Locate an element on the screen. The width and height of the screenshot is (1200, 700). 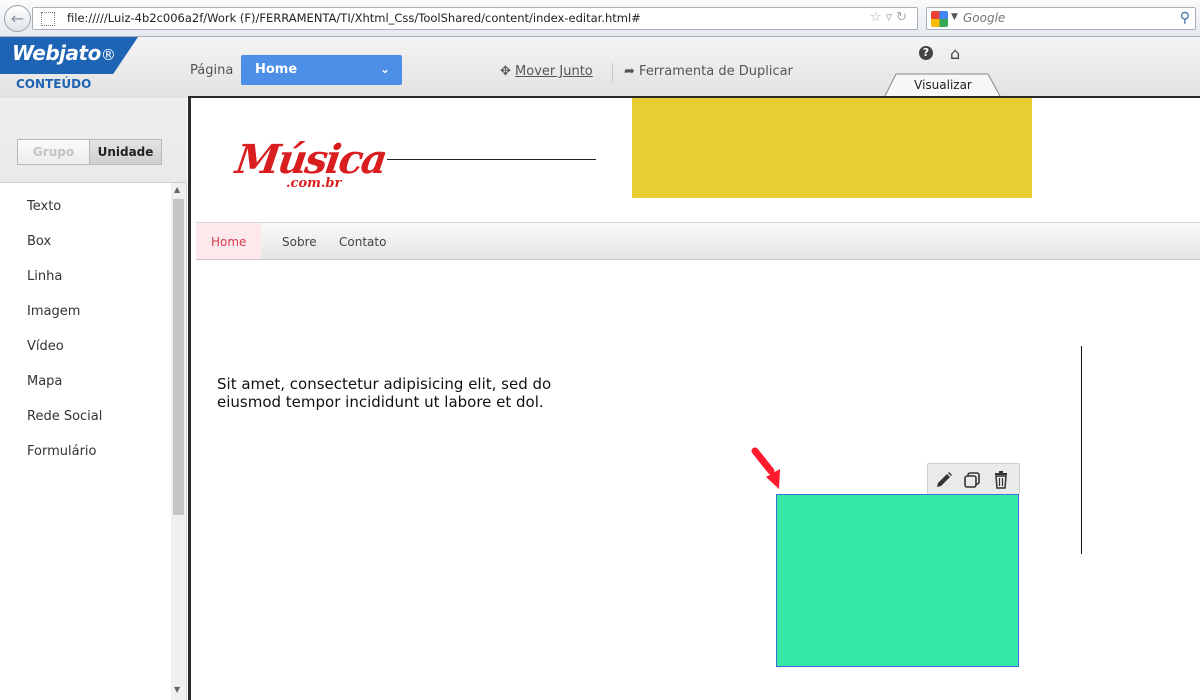
group-unit-toggle: Grupo Unidade is located at coordinates (89, 152).